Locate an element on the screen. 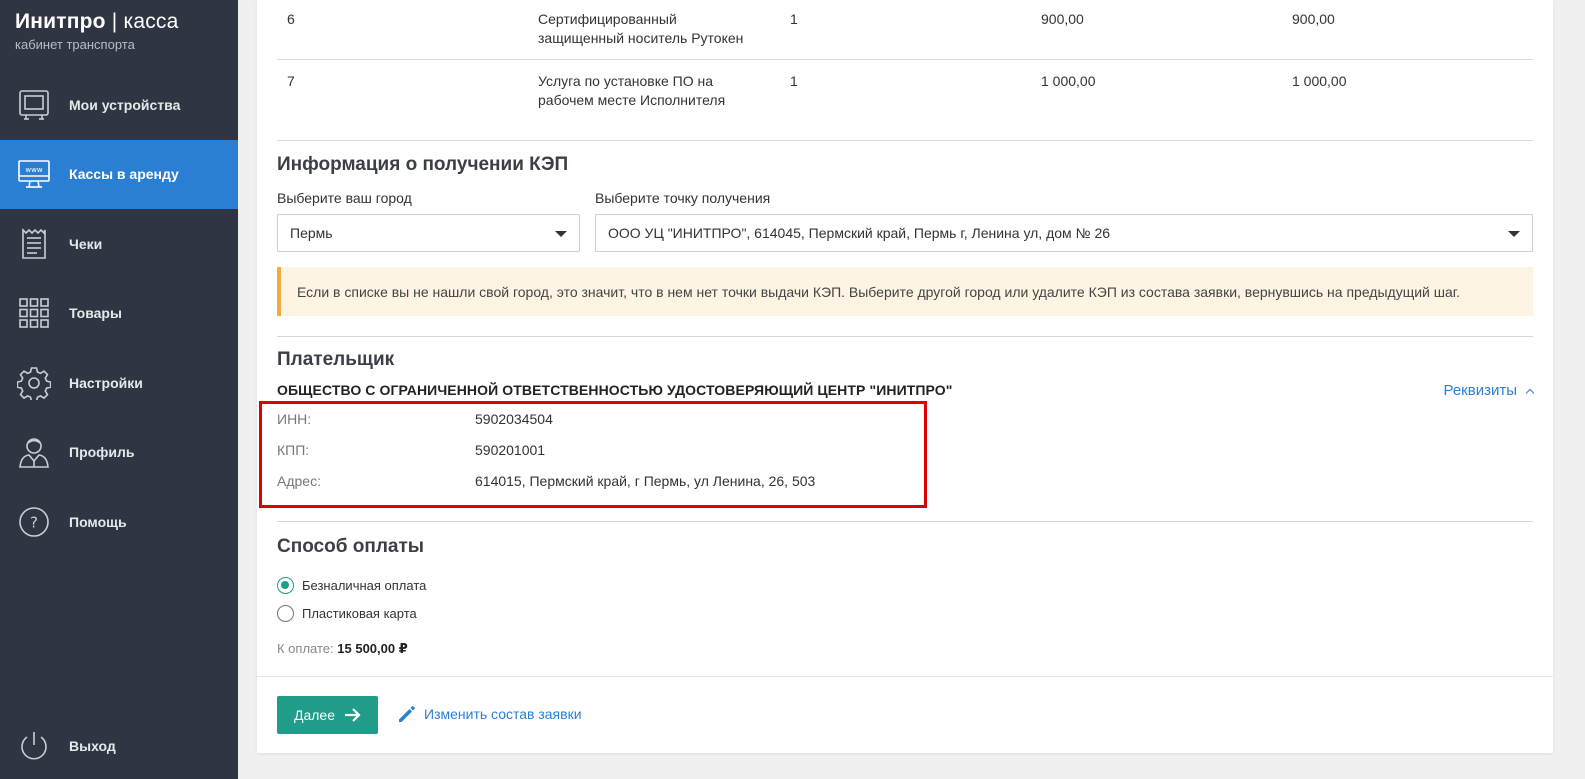  www-monitor-icon: www is located at coordinates (34, 174).